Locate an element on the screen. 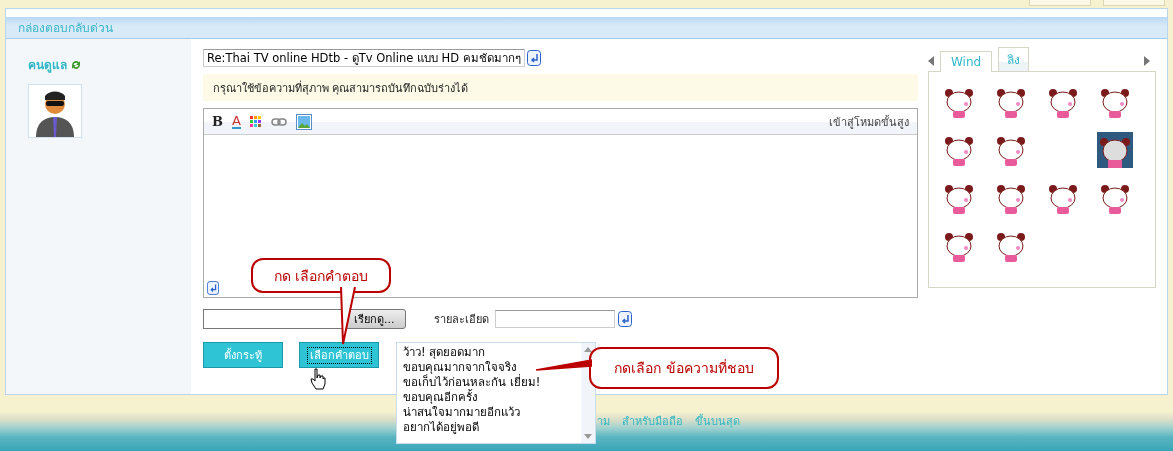 The width and height of the screenshot is (1173, 451). font-color-button: A is located at coordinates (236, 121).